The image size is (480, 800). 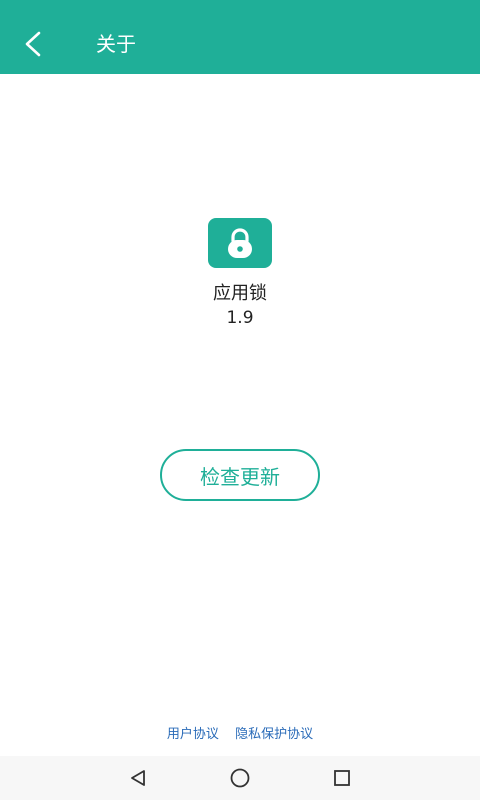 I want to click on check-update-button: 检查更新, so click(x=240, y=475).